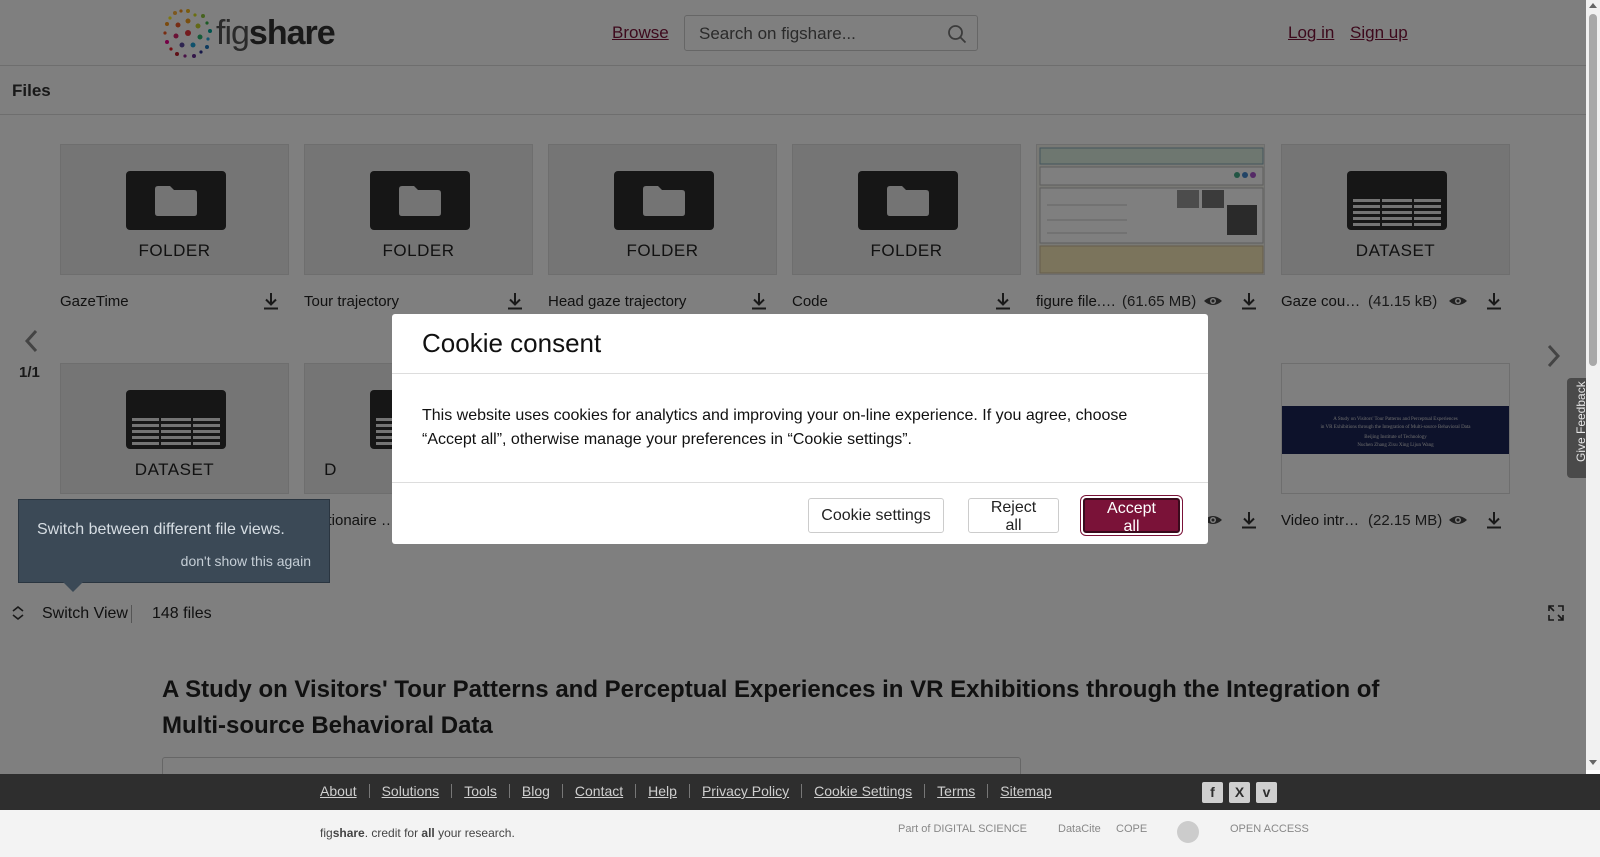 Image resolution: width=1600 pixels, height=857 pixels. I want to click on footer-link-sitemap: Sitemap, so click(1025, 791).